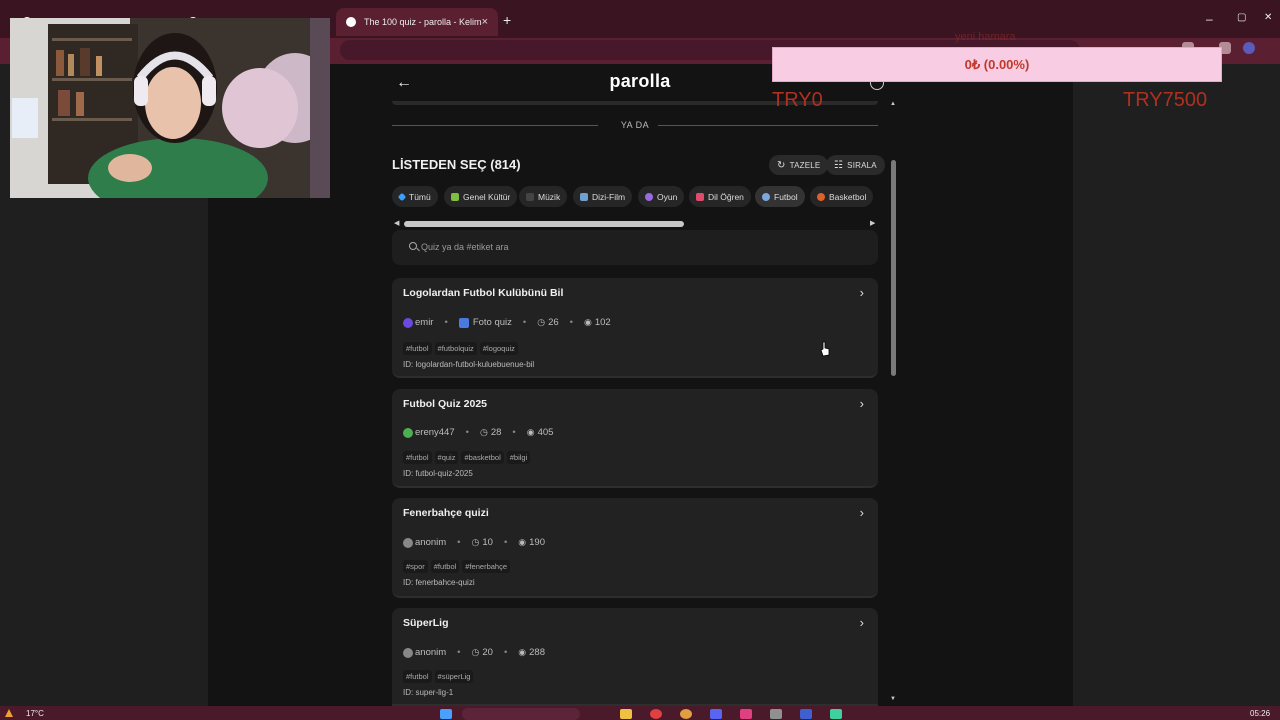 Image resolution: width=1280 pixels, height=720 pixels. I want to click on chip-general-knowledge: Genel Kültür, so click(481, 196).